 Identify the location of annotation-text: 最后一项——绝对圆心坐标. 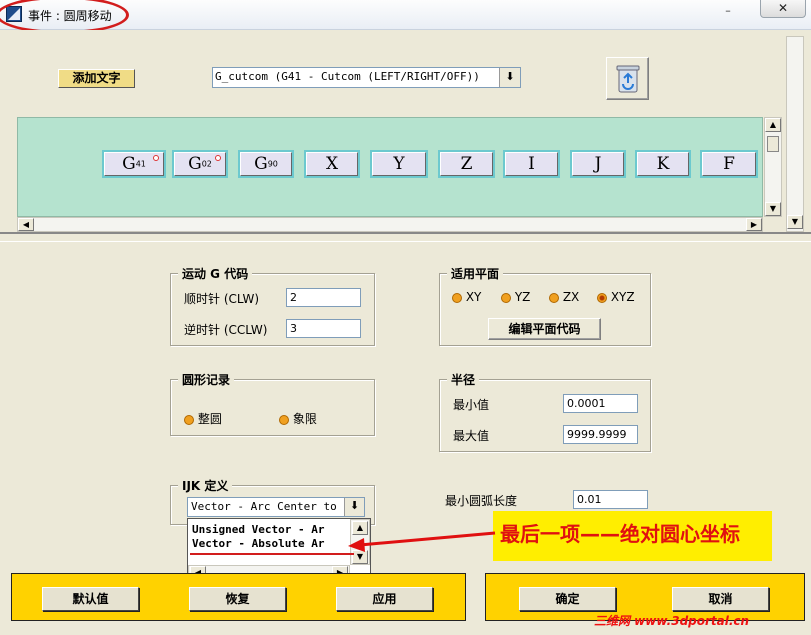
(620, 534).